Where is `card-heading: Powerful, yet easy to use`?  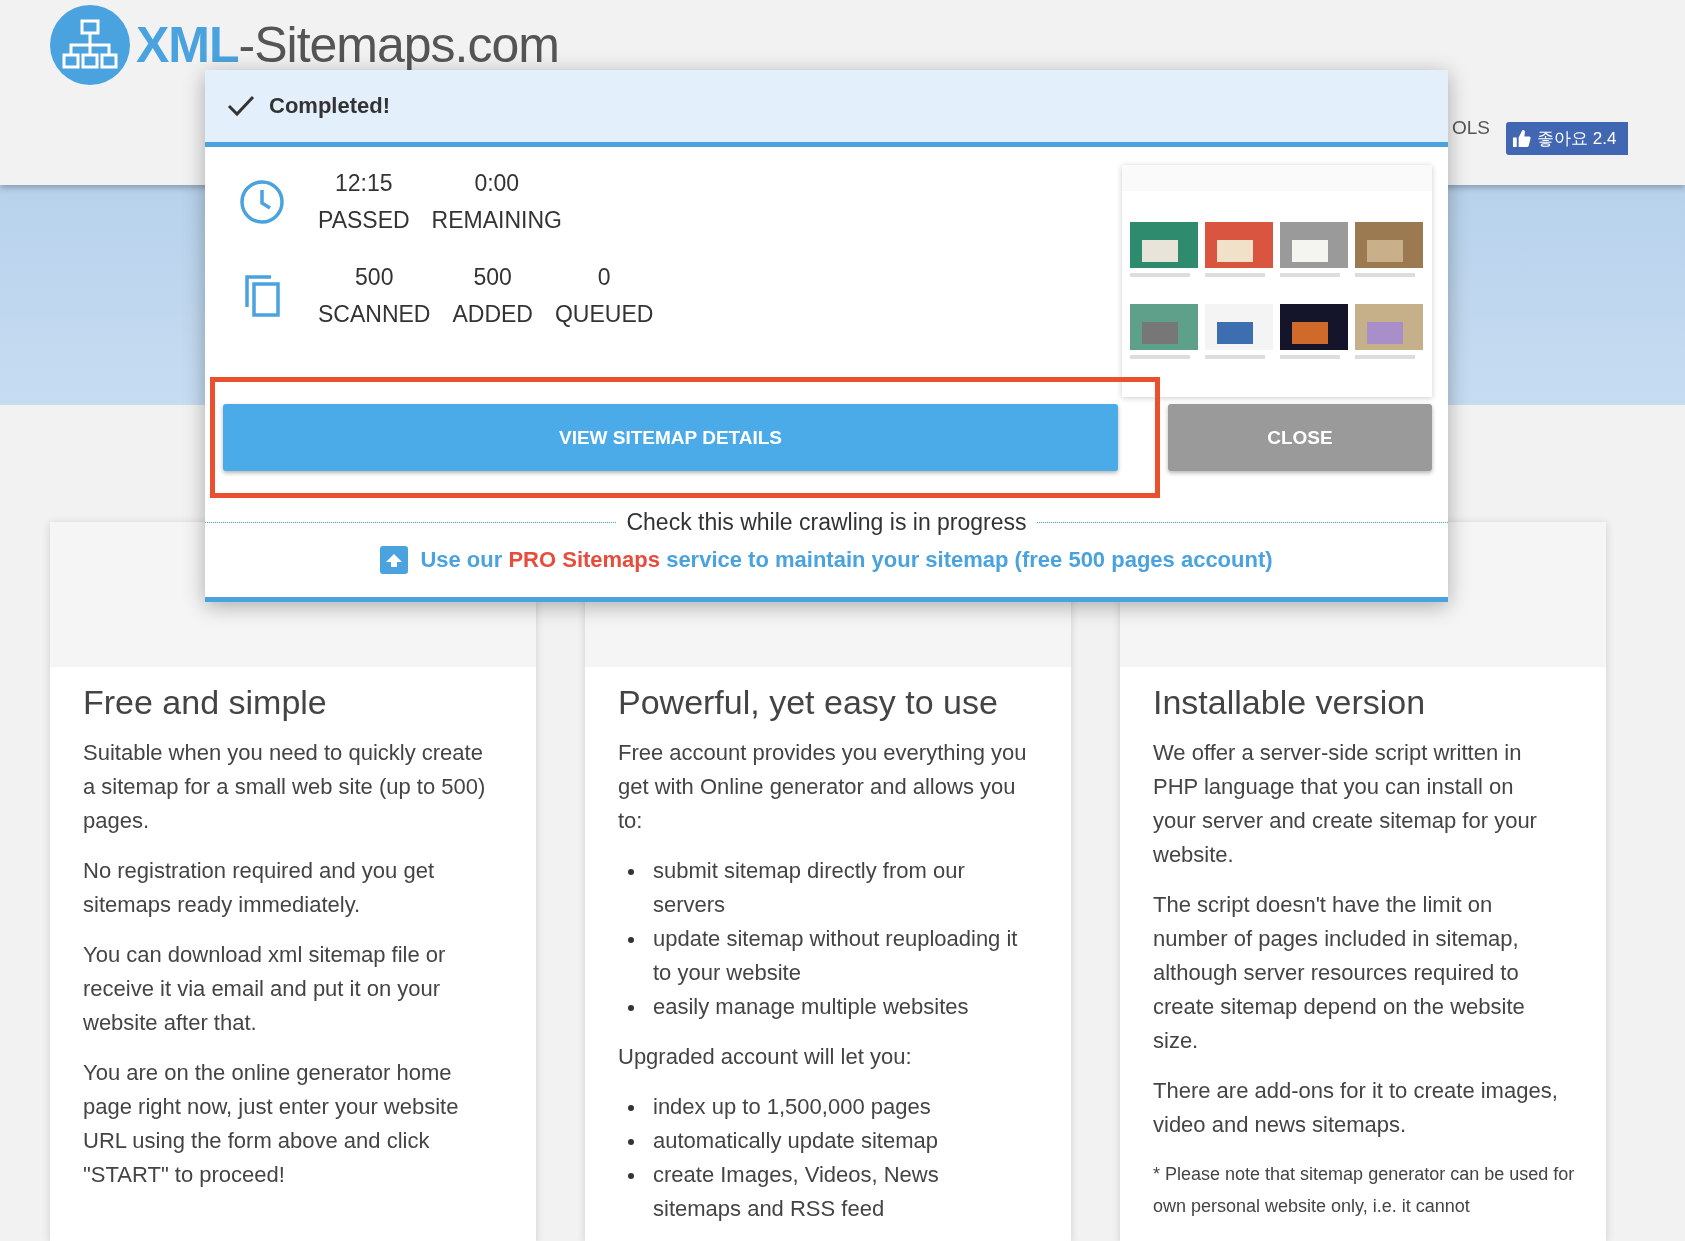 card-heading: Powerful, yet easy to use is located at coordinates (808, 702).